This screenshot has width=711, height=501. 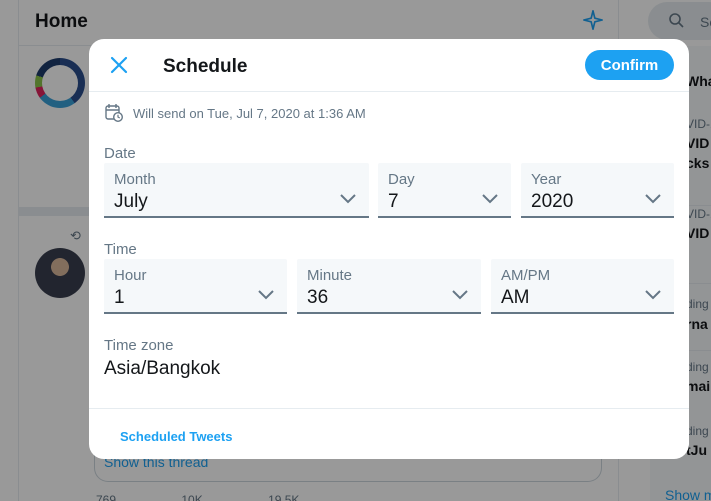 I want to click on scheduled-tweets-link: Scheduled Tweets, so click(x=176, y=436).